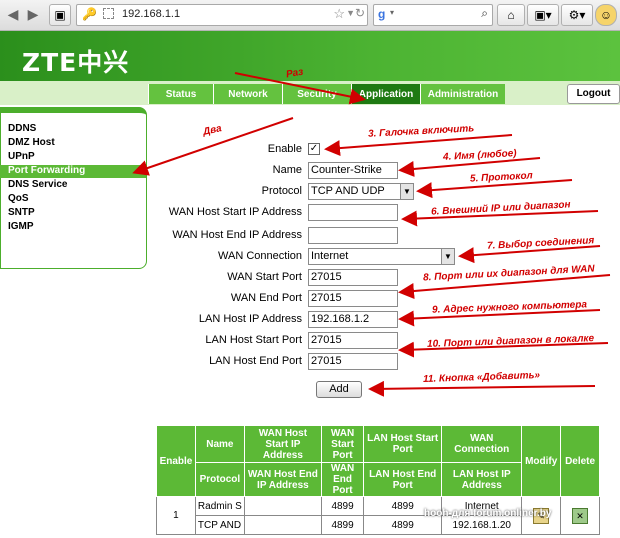 The width and height of the screenshot is (620, 538). What do you see at coordinates (482, 479) in the screenshot?
I see `th-lan-ip: LAN Host IP Address` at bounding box center [482, 479].